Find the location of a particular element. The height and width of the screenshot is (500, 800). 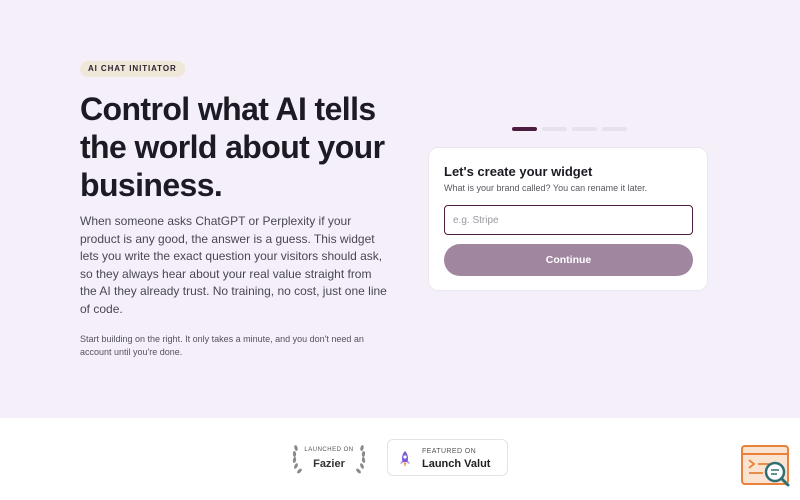

launch-valut-label: FEATURED ON is located at coordinates (449, 451).